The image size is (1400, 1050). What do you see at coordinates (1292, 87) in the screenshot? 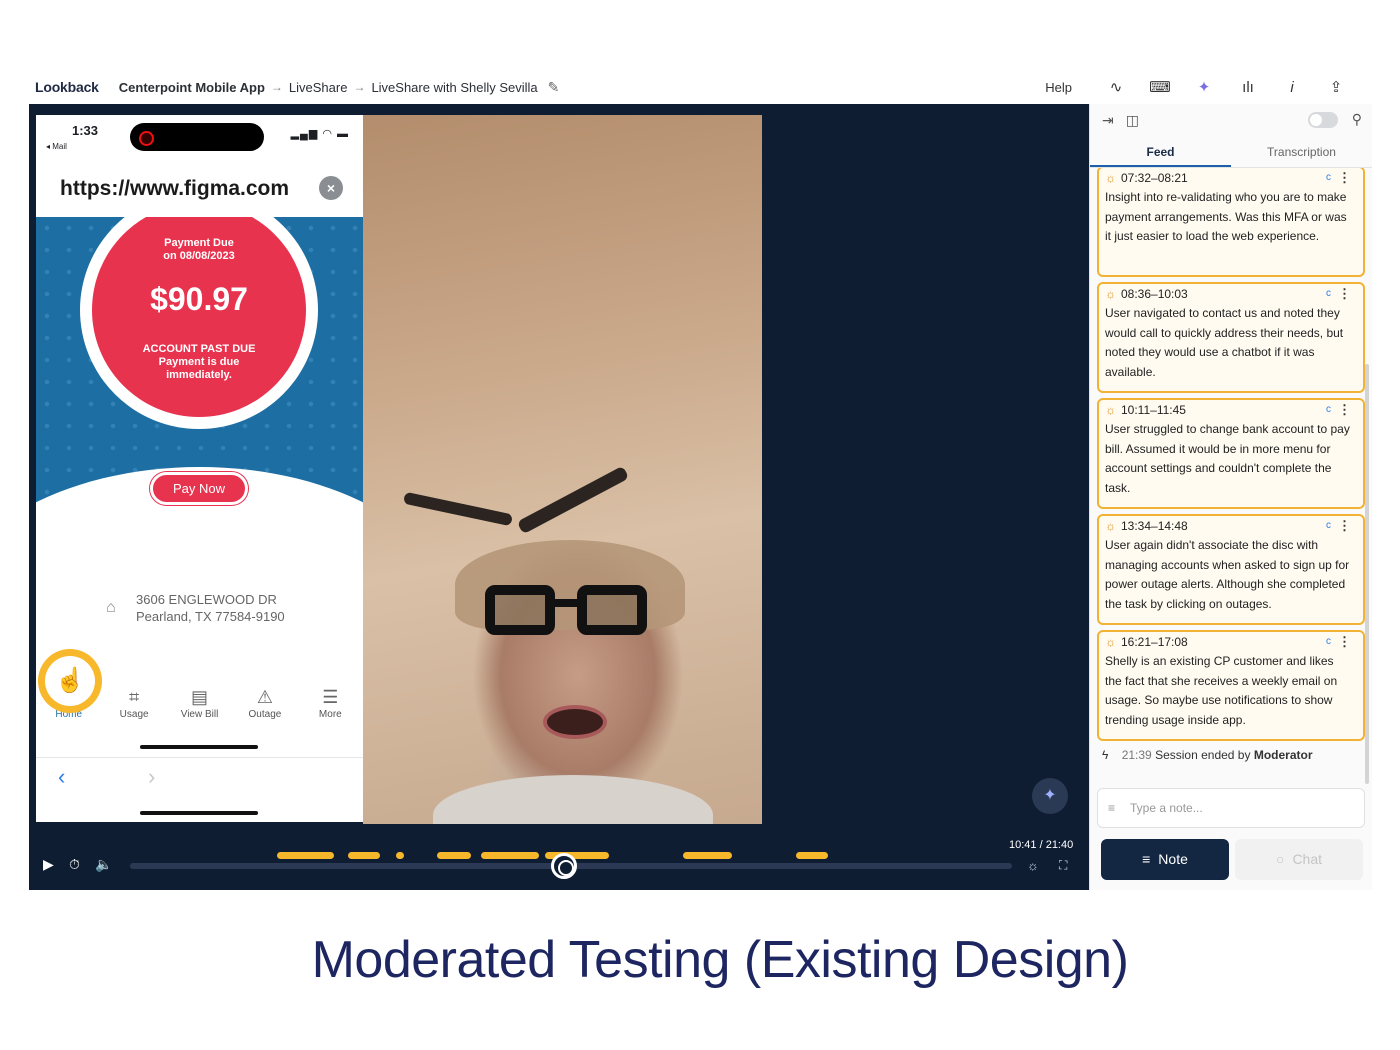
I see `info-icon: i` at bounding box center [1292, 87].